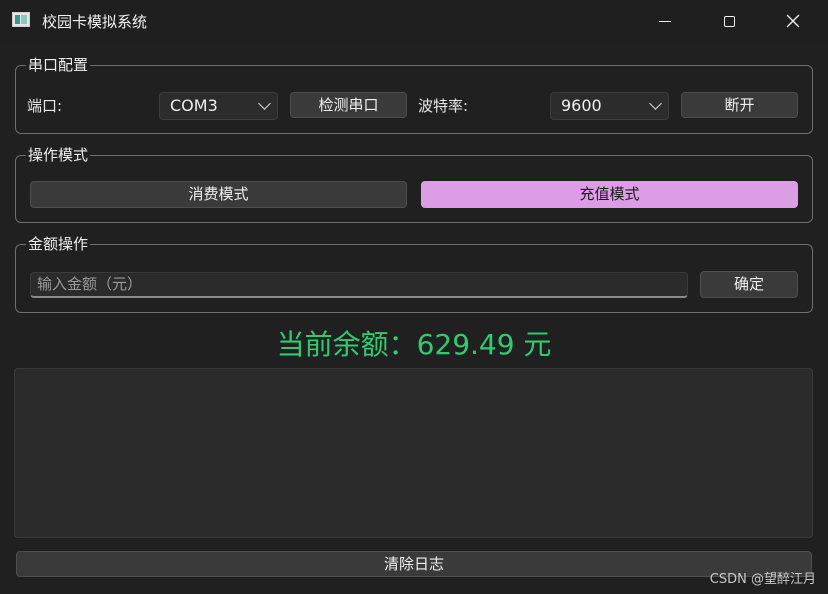 The image size is (828, 594). I want to click on amount-placeholder: 输入金额（元）, so click(90, 284).